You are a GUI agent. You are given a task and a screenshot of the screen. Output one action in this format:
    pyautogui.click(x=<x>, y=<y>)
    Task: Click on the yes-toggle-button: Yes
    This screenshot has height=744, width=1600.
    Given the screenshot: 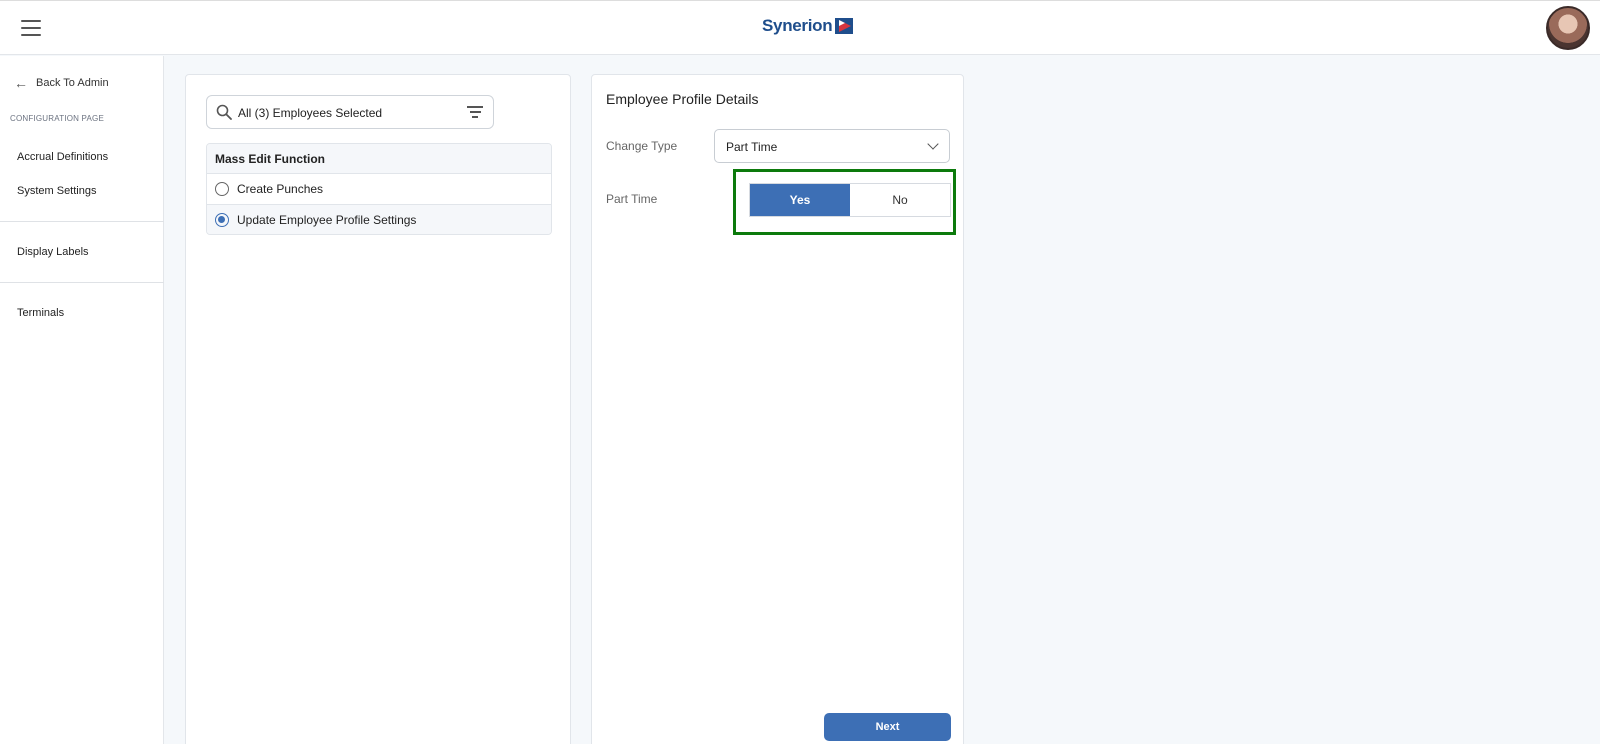 What is the action you would take?
    pyautogui.click(x=800, y=200)
    